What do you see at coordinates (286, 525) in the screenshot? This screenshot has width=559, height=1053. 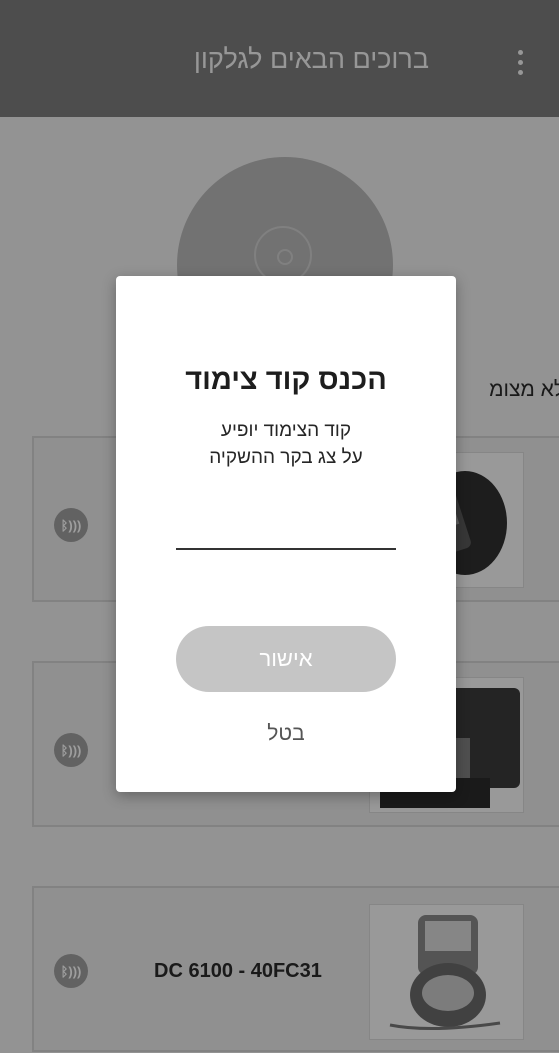 I see `pairing-code-input` at bounding box center [286, 525].